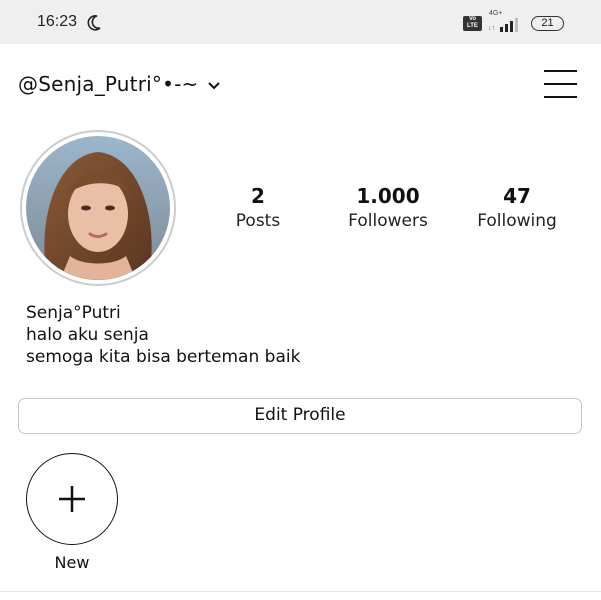  I want to click on account-switcher: @Senja_Putri°•-~, so click(108, 86).